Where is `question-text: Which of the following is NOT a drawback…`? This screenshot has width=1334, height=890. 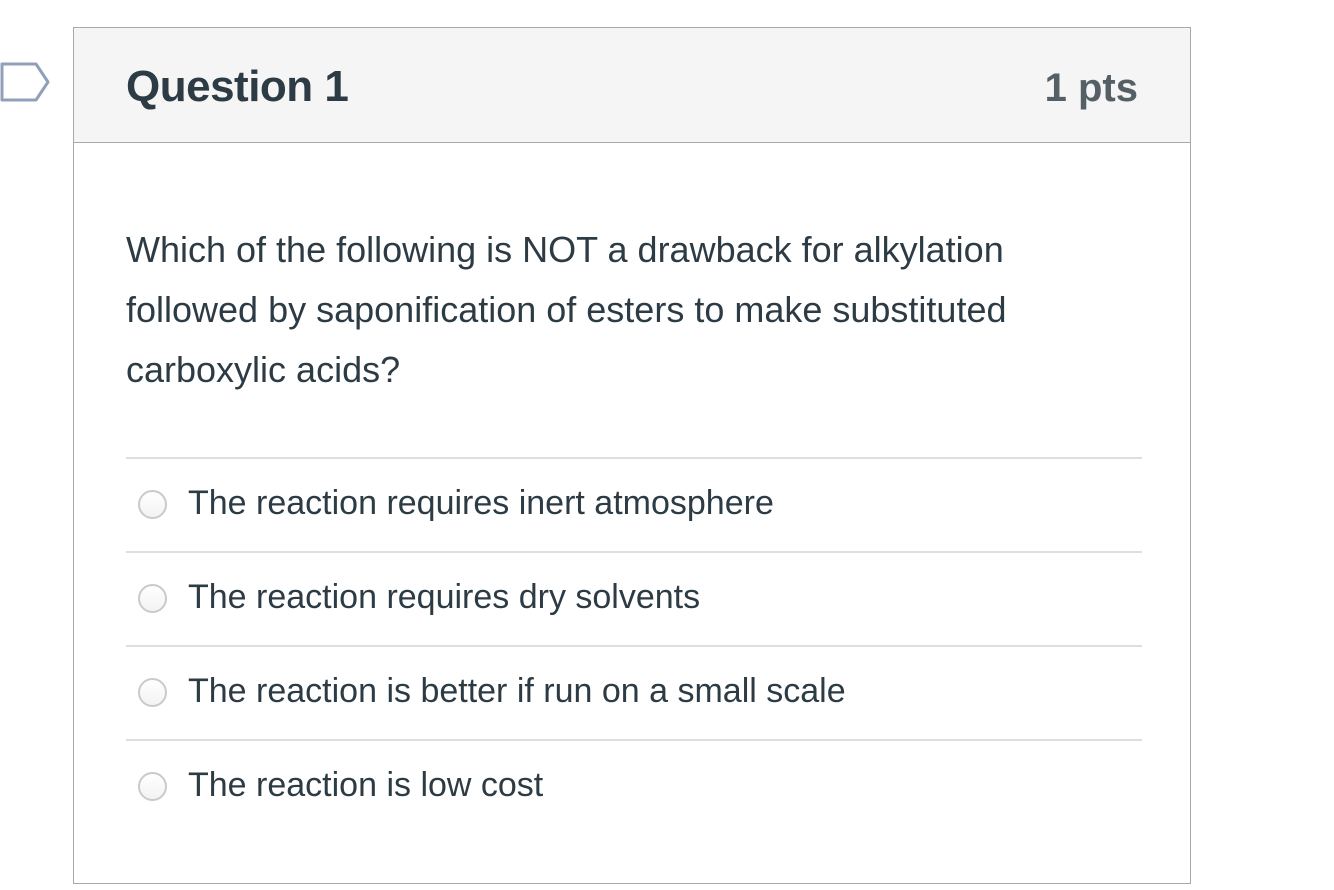 question-text: Which of the following is NOT a drawback… is located at coordinates (566, 309).